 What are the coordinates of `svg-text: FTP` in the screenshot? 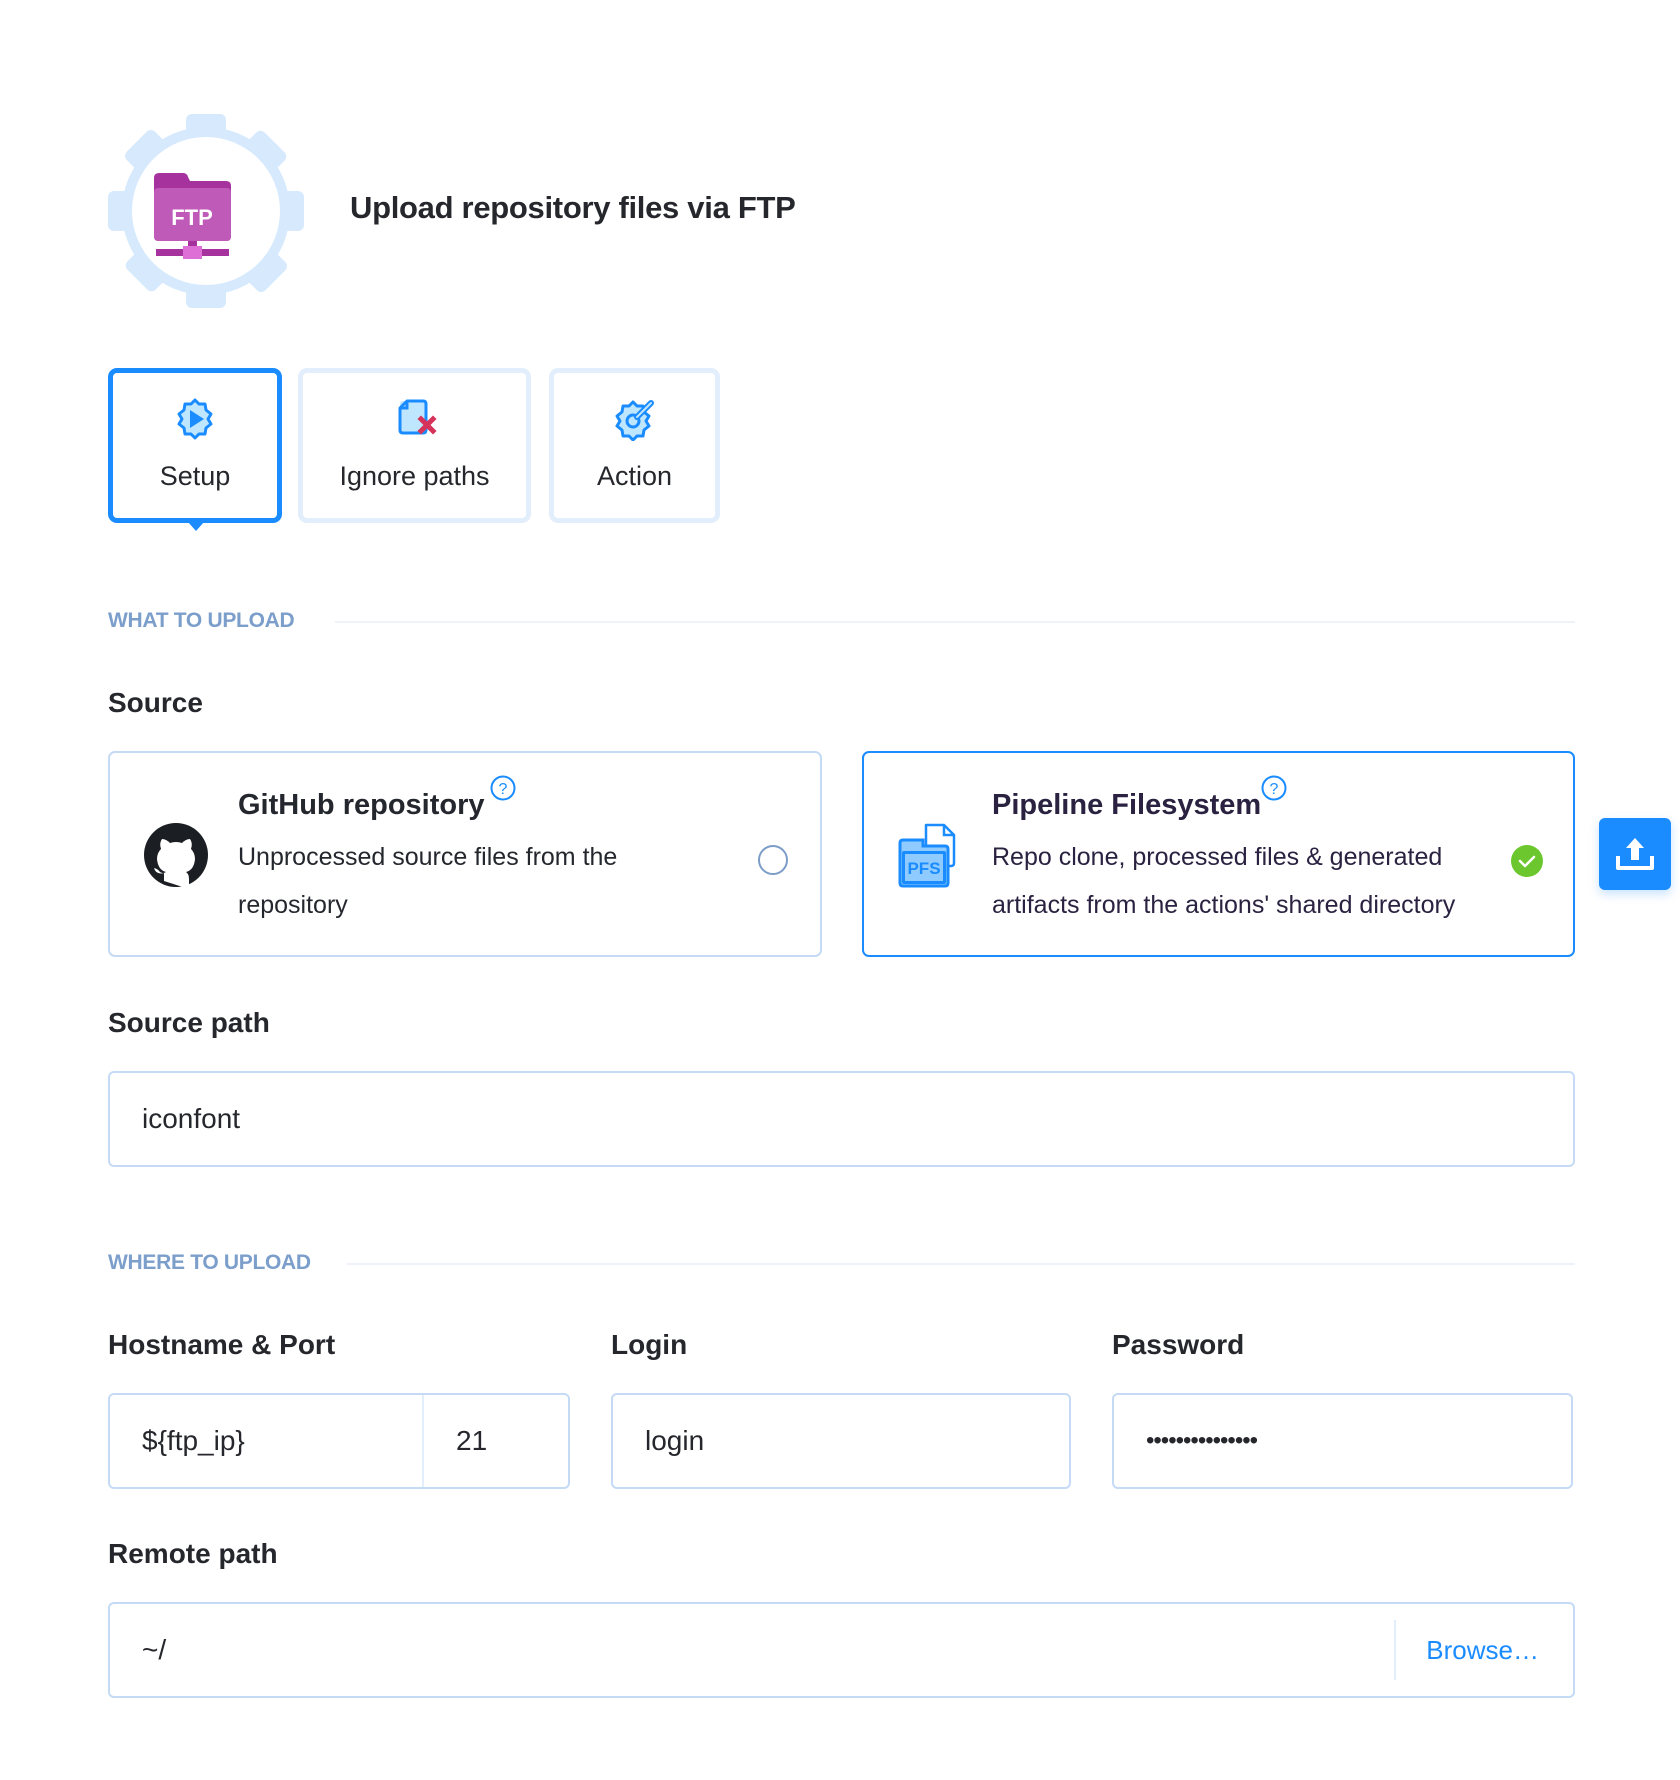 It's located at (192, 217).